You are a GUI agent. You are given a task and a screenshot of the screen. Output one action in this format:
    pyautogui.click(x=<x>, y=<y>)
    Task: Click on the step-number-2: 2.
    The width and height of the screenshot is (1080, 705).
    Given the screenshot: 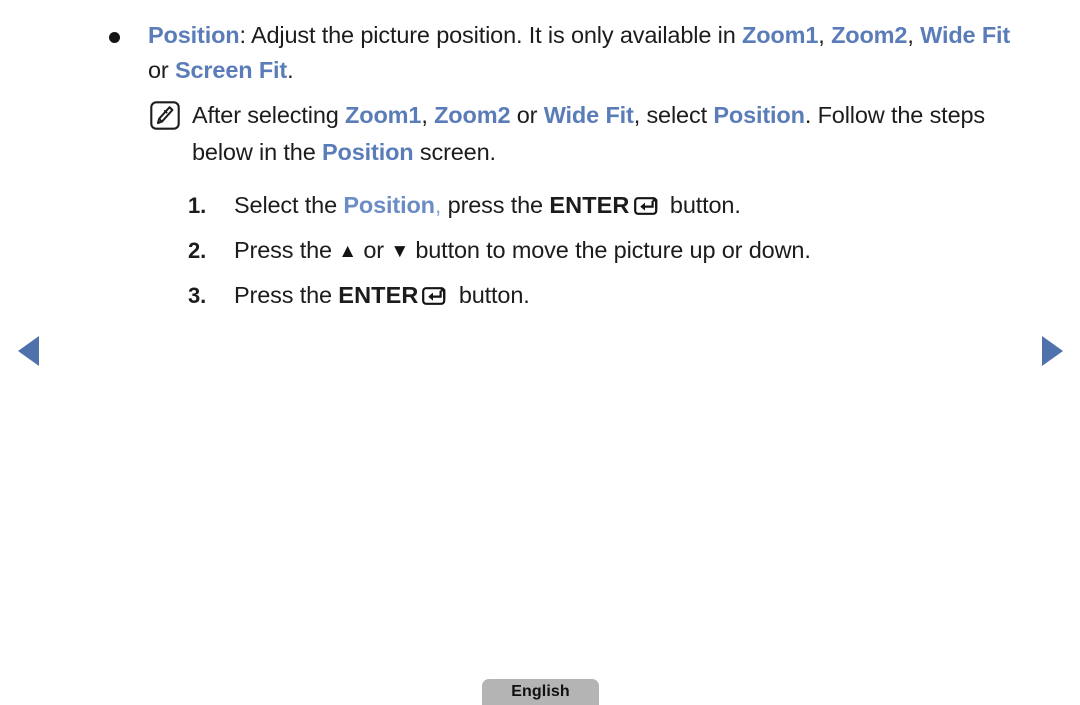 What is the action you would take?
    pyautogui.click(x=197, y=250)
    